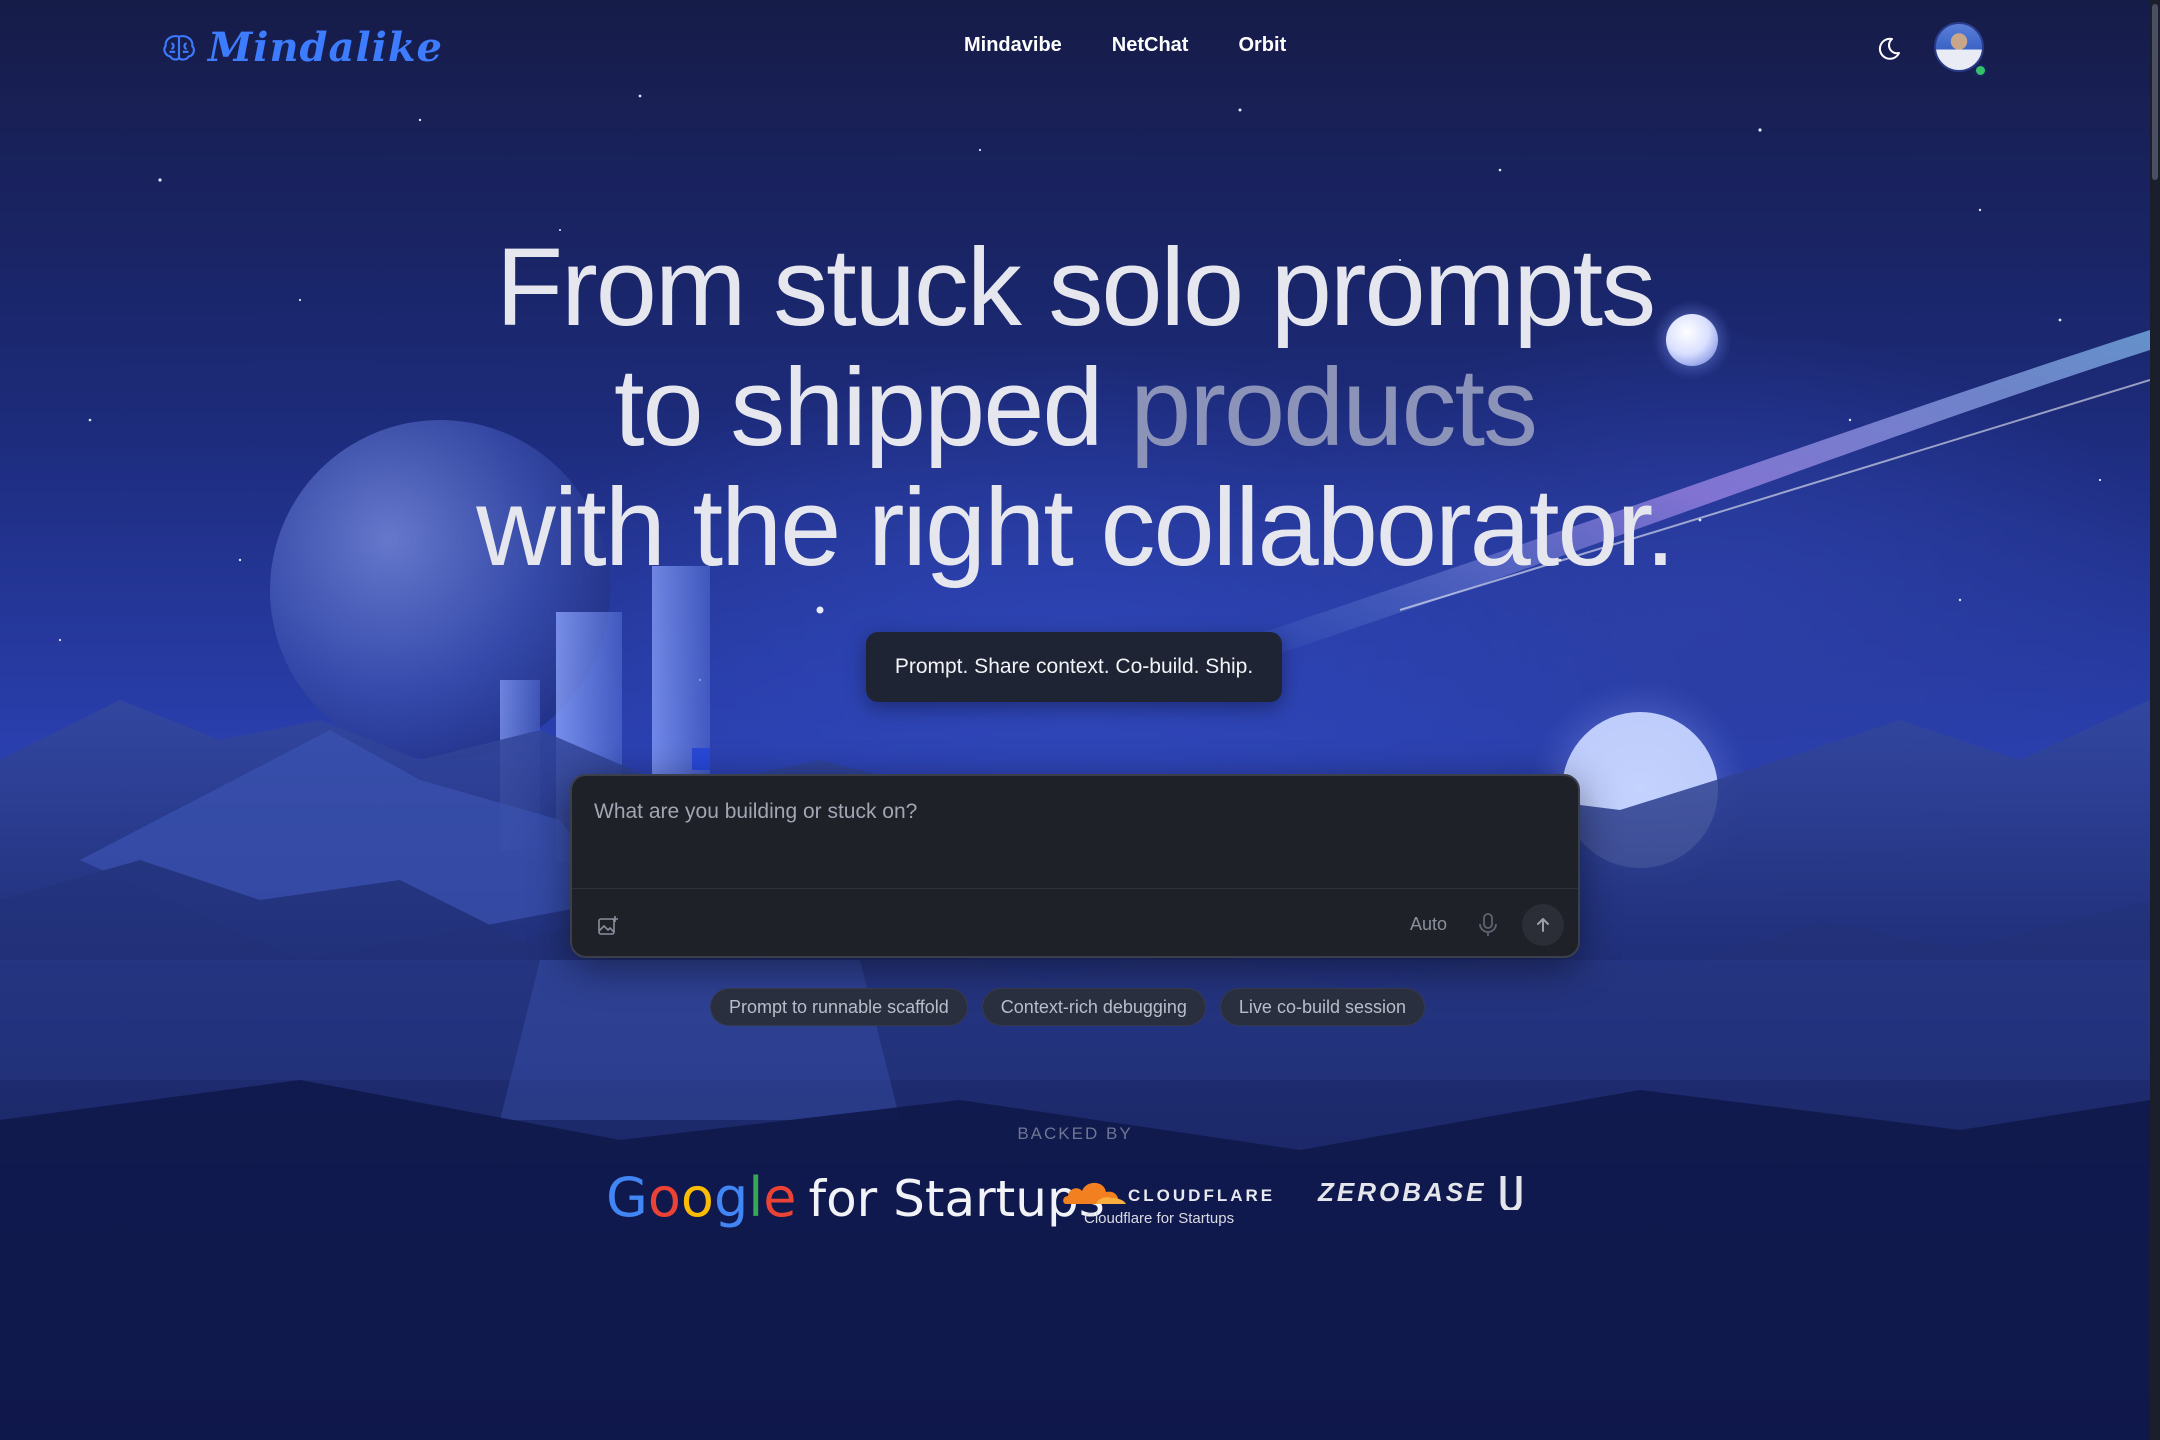 The width and height of the screenshot is (2160, 1440). Describe the element at coordinates (731, 1197) in the screenshot. I see `google-letter: g` at that location.